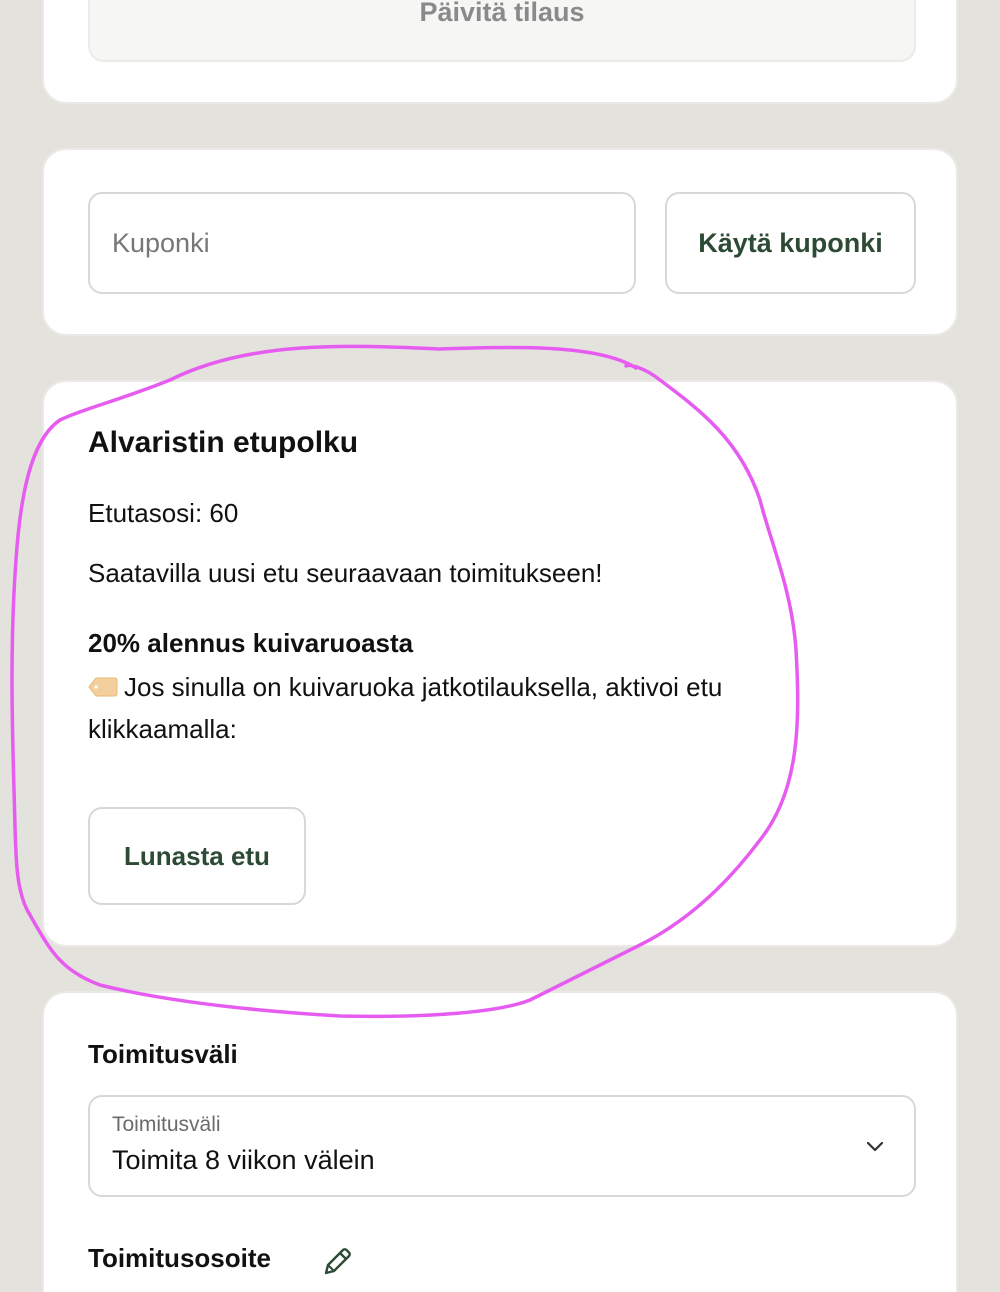 The image size is (1000, 1292). Describe the element at coordinates (243, 1160) in the screenshot. I see `delivery-interval-select-value: Toimita 8 viikon välein` at that location.